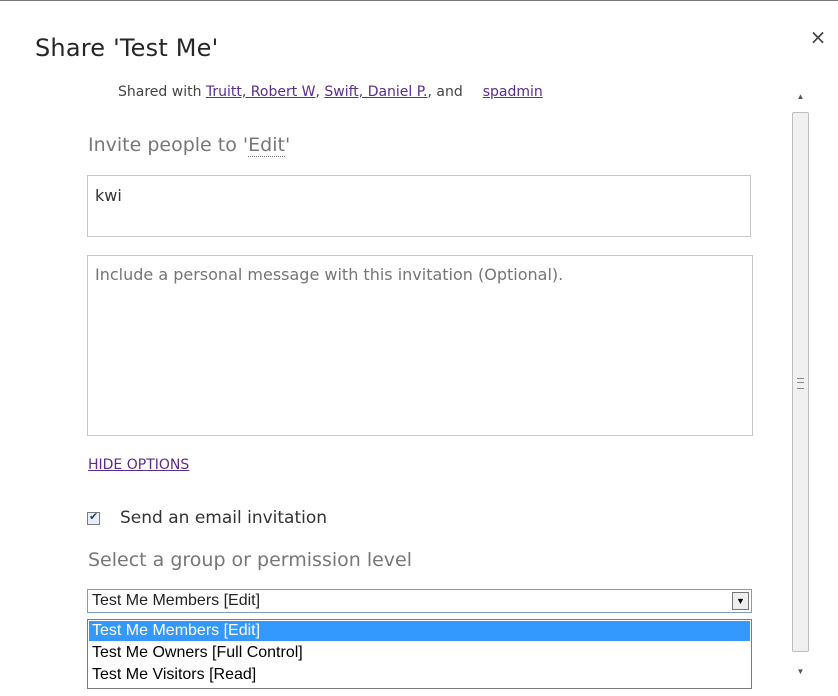 This screenshot has height=696, width=838. Describe the element at coordinates (224, 518) in the screenshot. I see `send-email-label: Send an email invitation` at that location.